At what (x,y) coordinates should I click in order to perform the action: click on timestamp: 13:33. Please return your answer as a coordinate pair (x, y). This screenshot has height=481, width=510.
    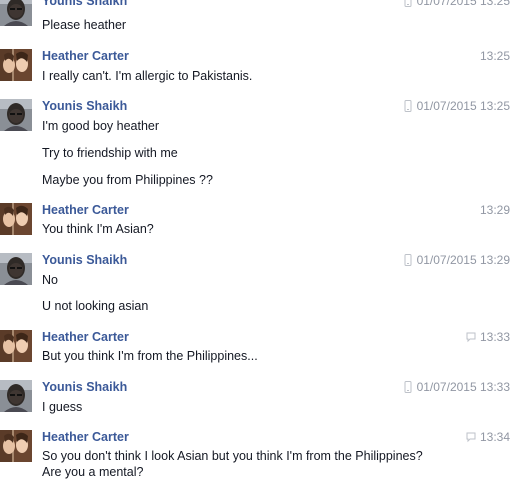
    Looking at the image, I should click on (494, 337).